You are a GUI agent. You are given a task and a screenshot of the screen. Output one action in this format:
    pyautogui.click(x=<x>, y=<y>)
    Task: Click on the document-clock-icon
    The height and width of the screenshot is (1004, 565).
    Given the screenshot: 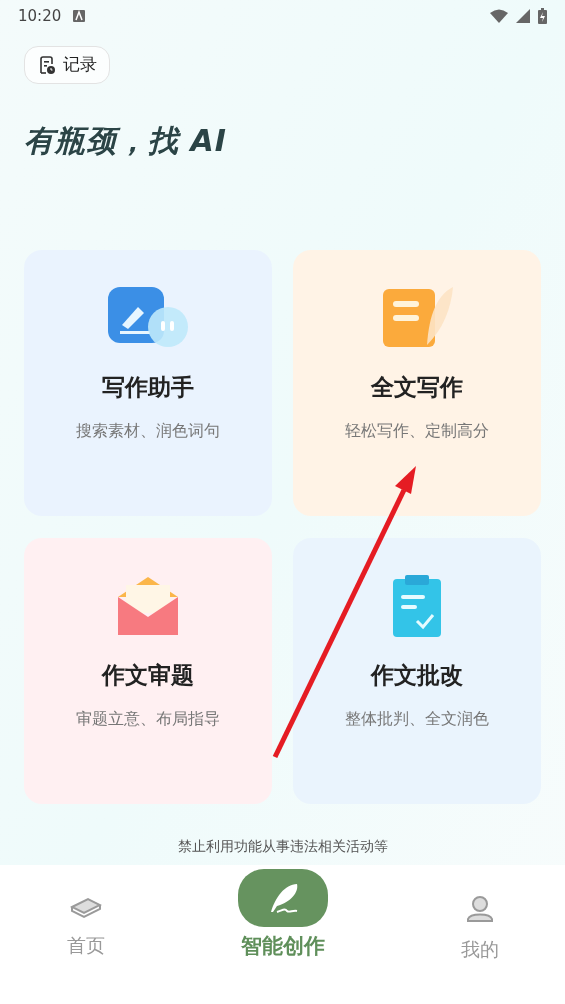 What is the action you would take?
    pyautogui.click(x=47, y=65)
    